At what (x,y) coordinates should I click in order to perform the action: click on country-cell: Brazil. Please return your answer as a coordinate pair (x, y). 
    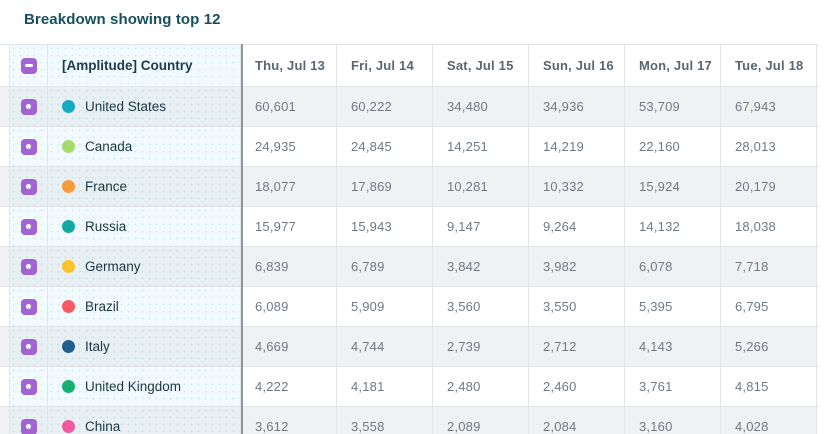
    Looking at the image, I should click on (144, 306).